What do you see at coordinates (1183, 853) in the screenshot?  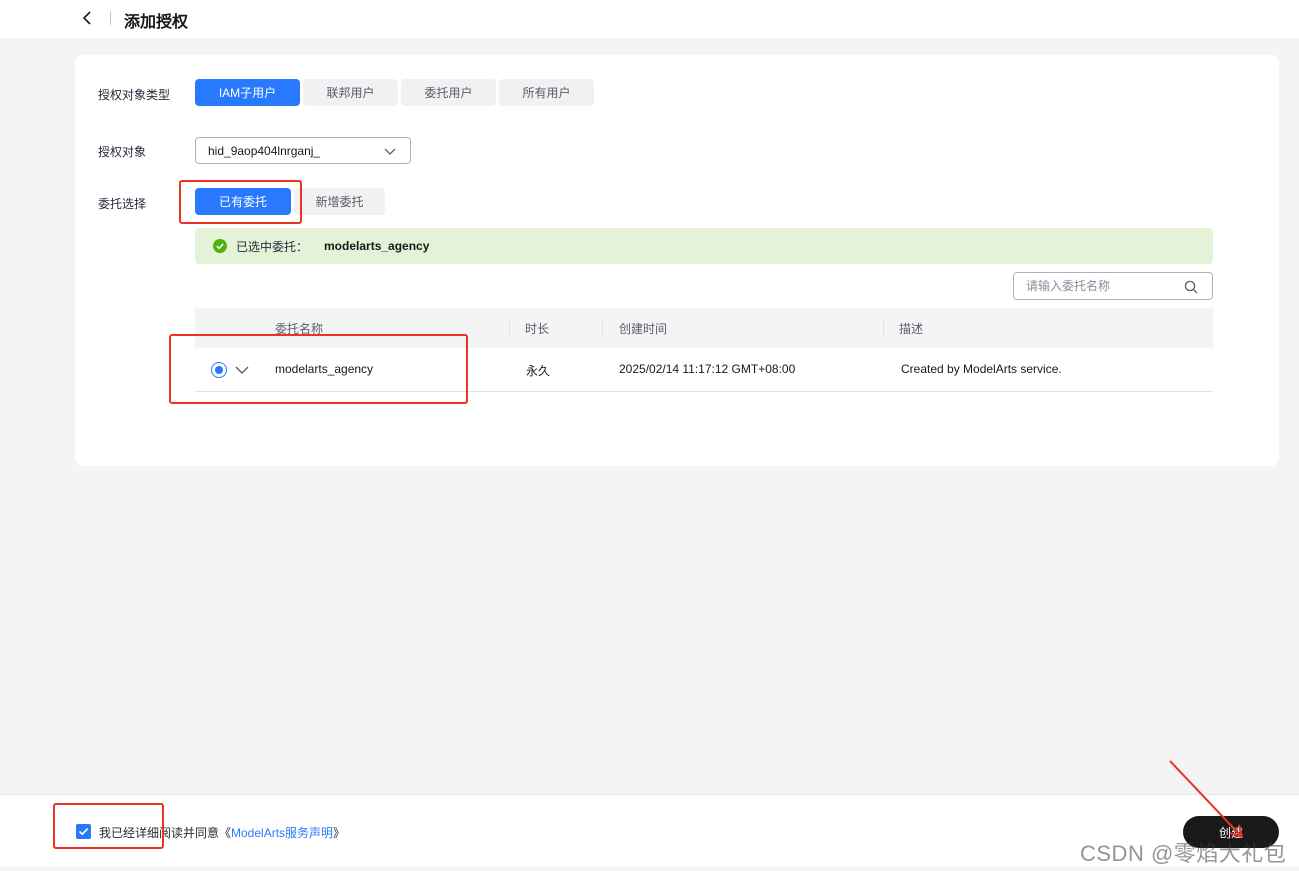 I see `watermark-text: CSDN @零焰大礼包` at bounding box center [1183, 853].